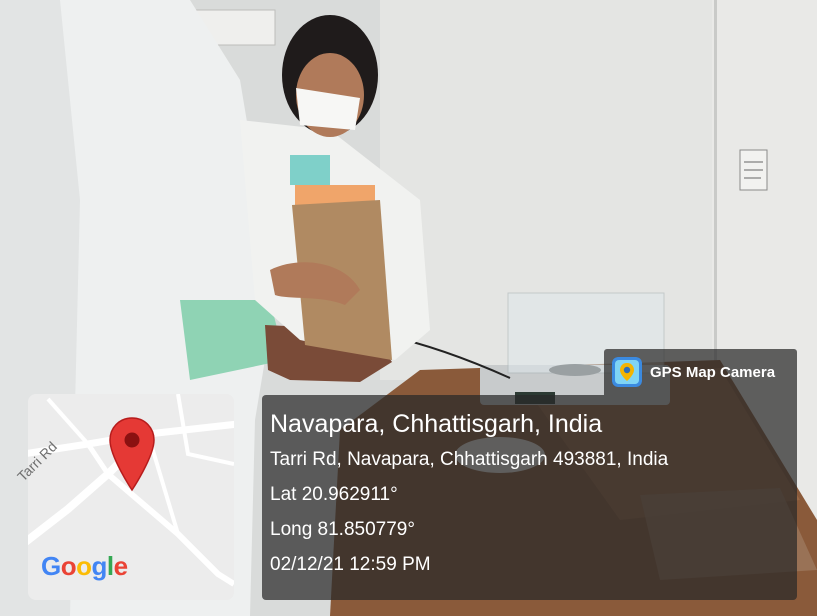 The width and height of the screenshot is (817, 616). Describe the element at coordinates (132, 454) in the screenshot. I see `map-pin-icon` at that location.